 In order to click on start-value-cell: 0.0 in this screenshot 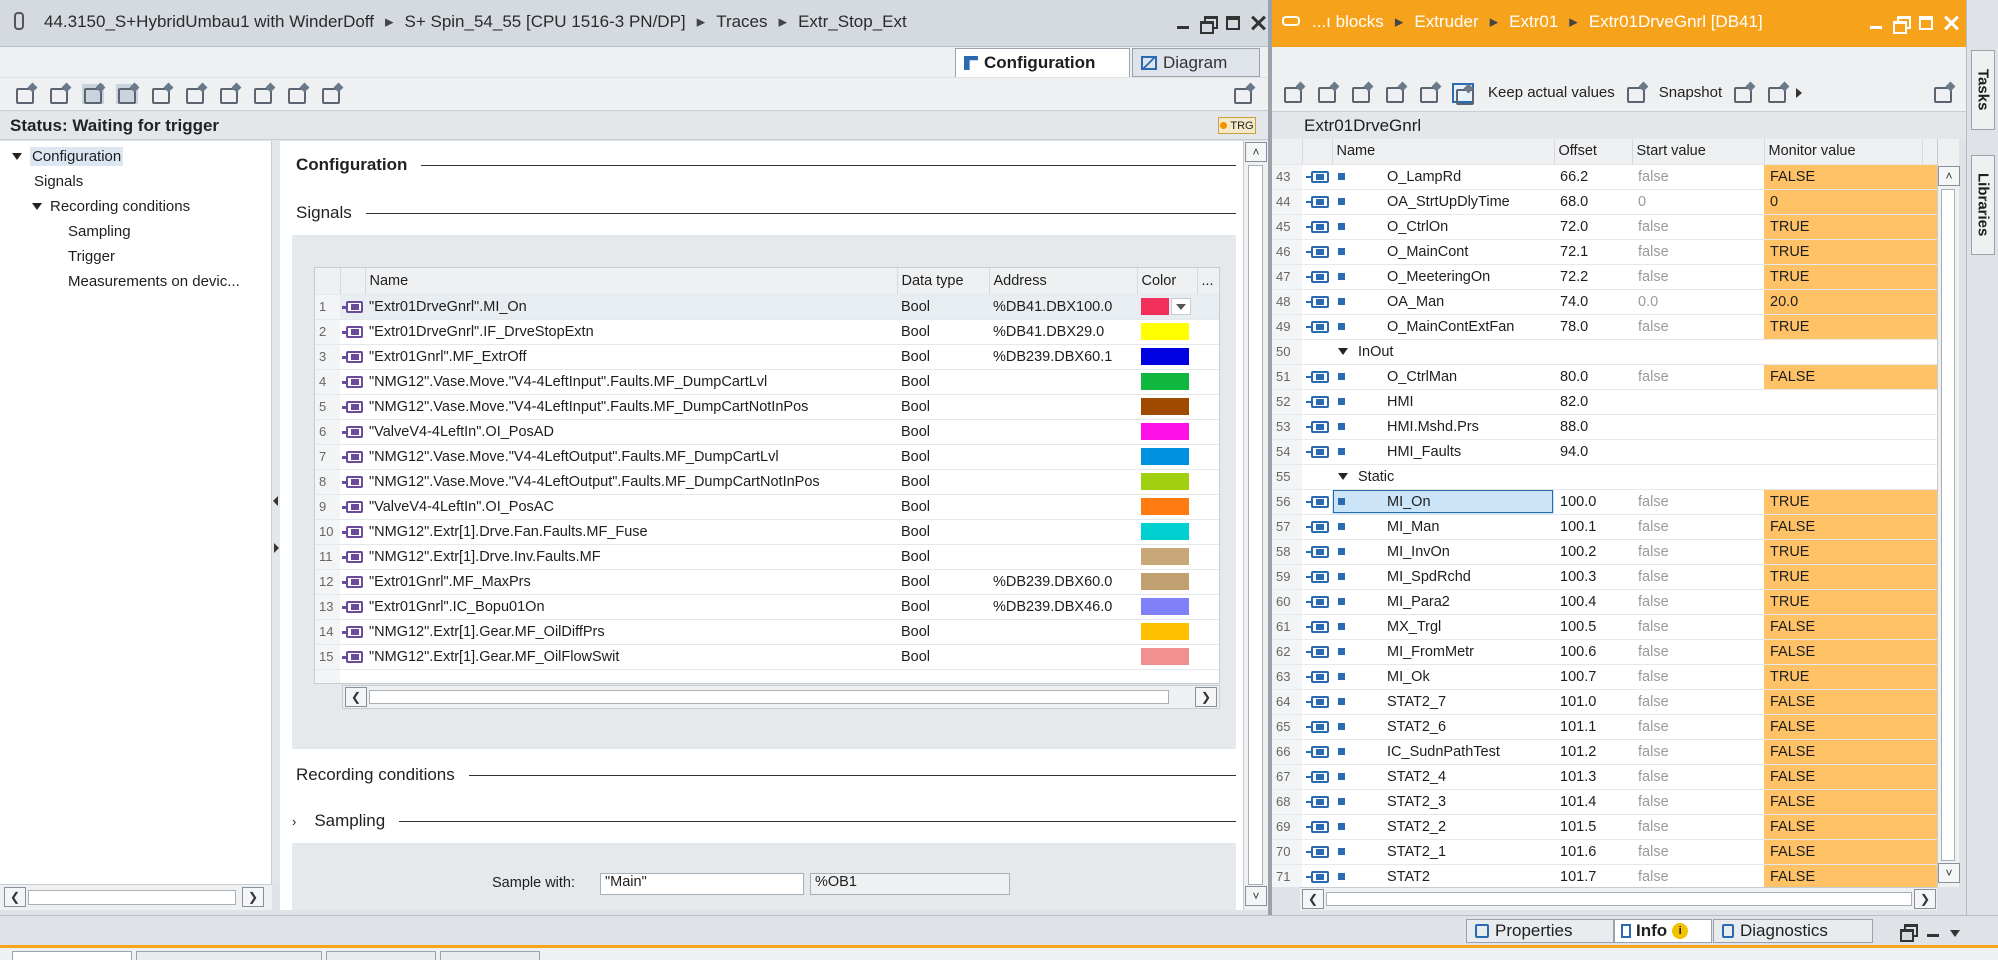, I will do `click(1698, 302)`.